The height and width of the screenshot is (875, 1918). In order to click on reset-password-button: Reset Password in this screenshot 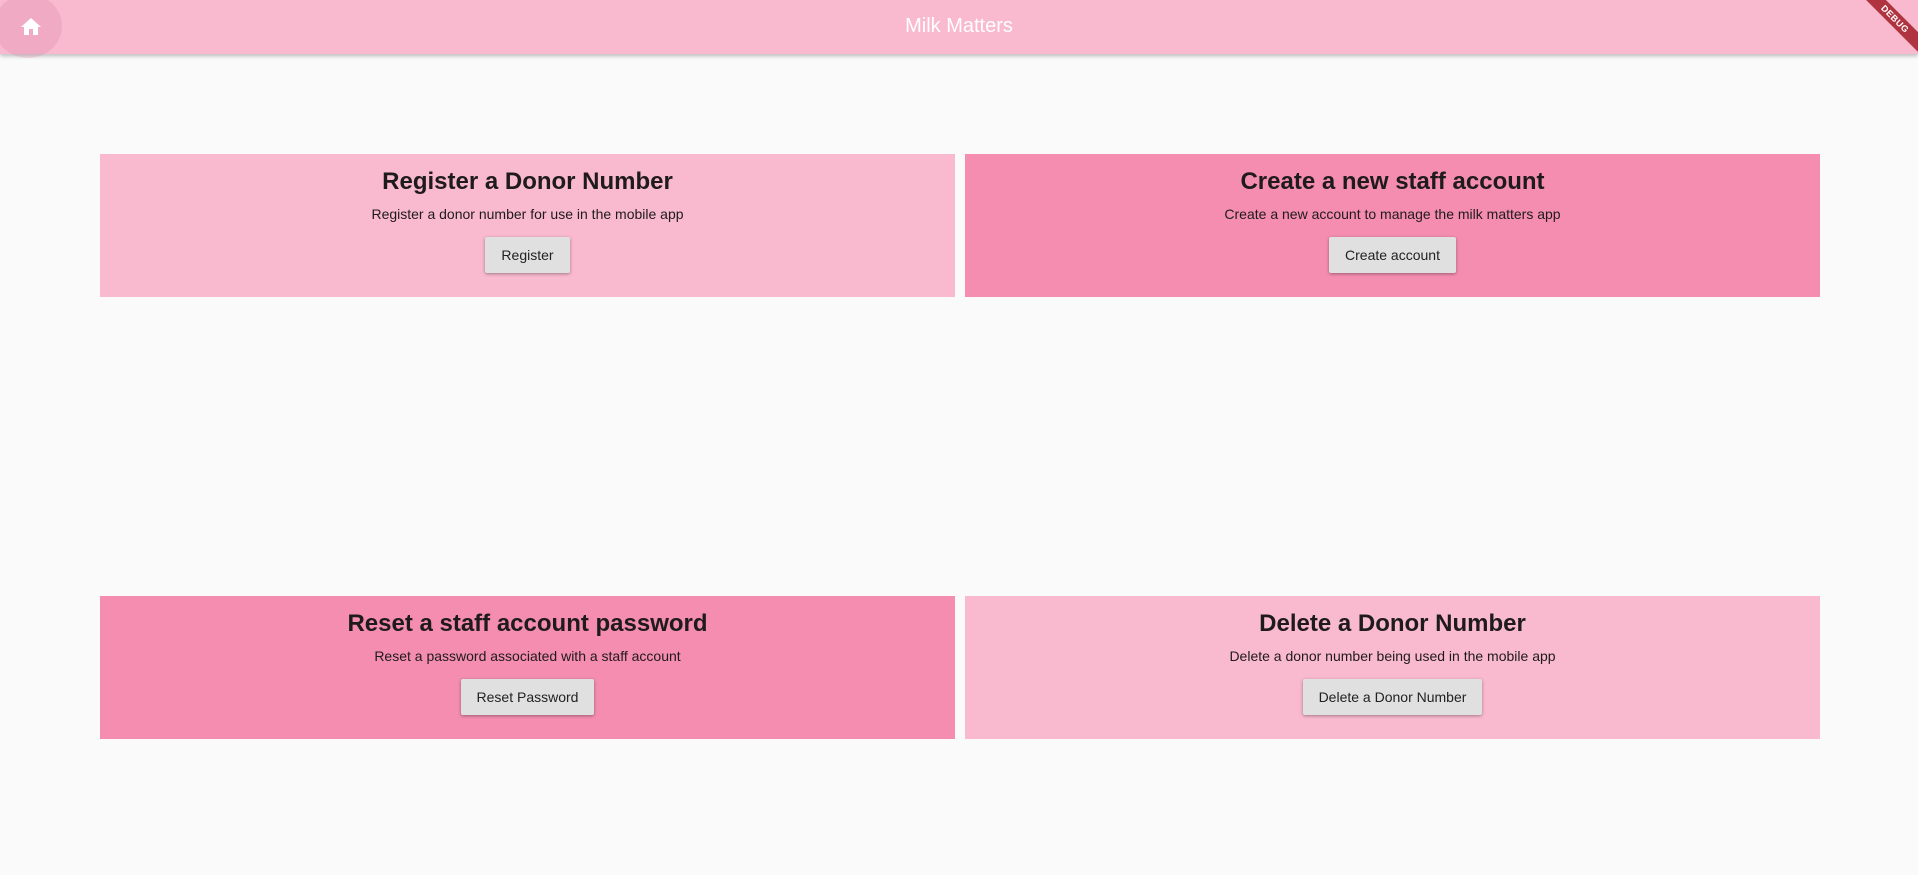, I will do `click(527, 697)`.